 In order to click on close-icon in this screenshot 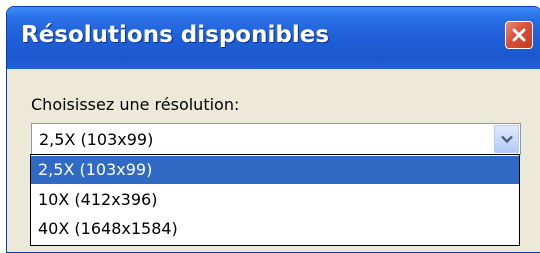, I will do `click(519, 35)`.